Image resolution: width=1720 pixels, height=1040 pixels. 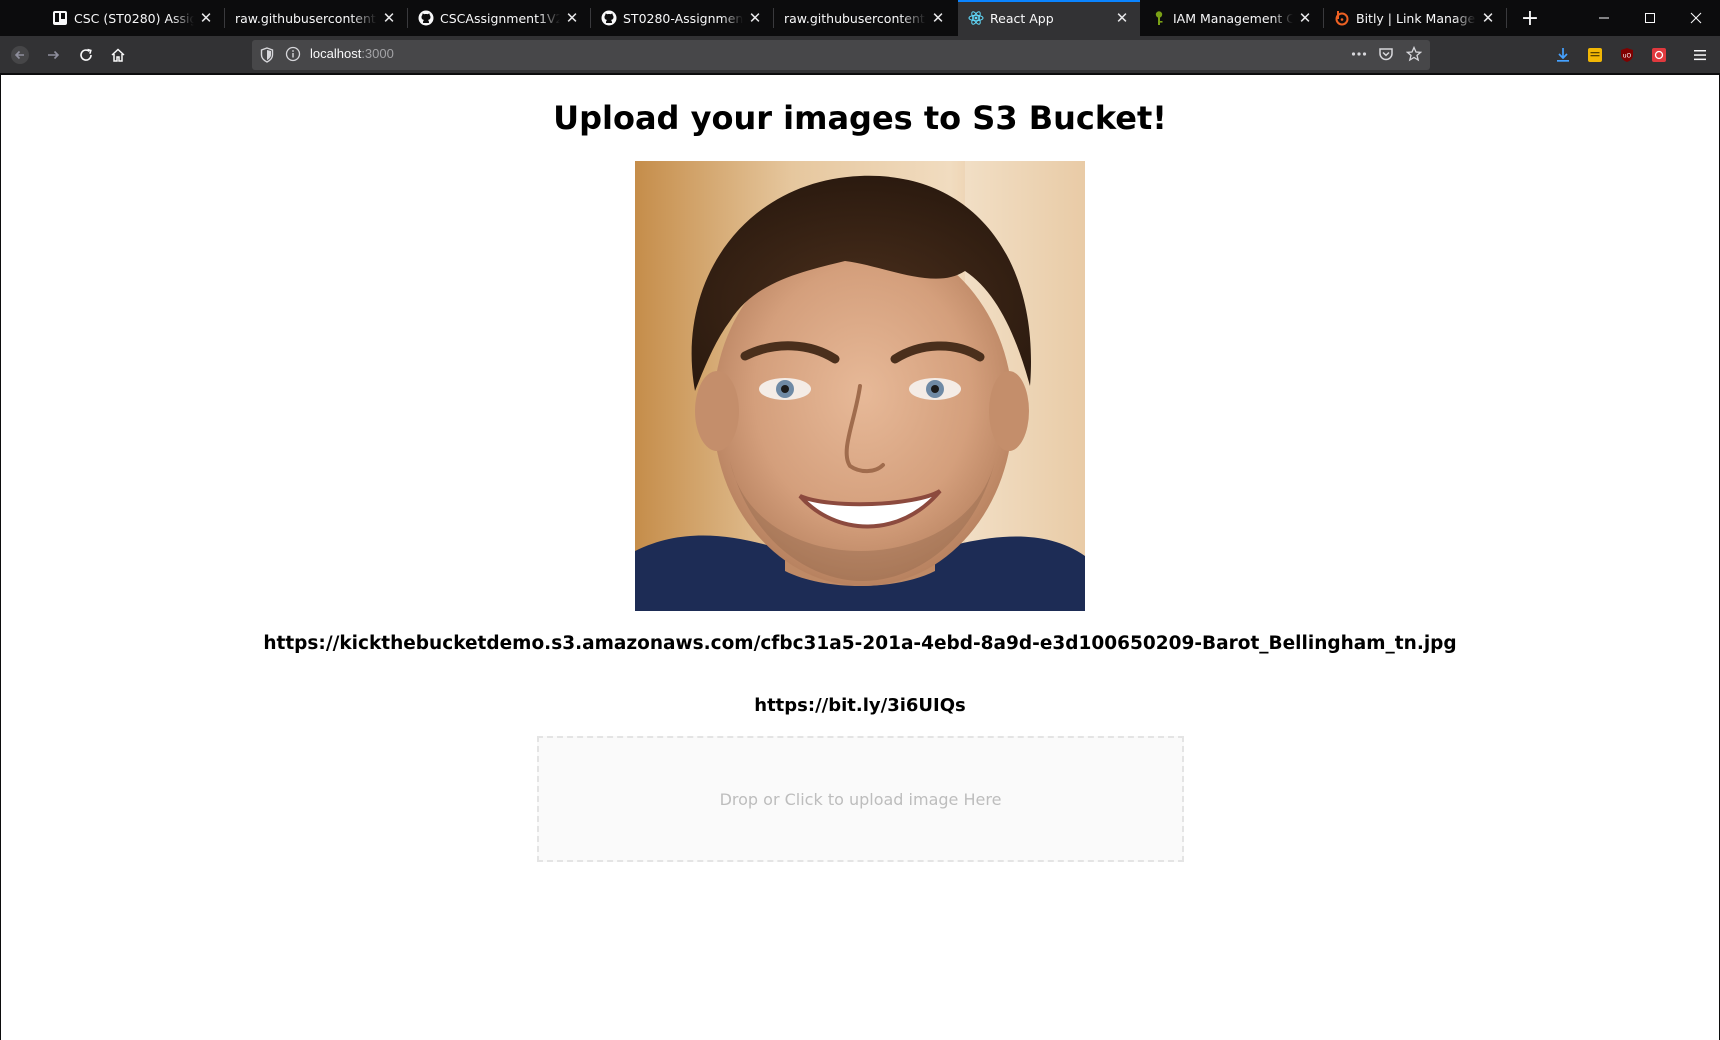 I want to click on tab-label: React App, so click(x=1022, y=18).